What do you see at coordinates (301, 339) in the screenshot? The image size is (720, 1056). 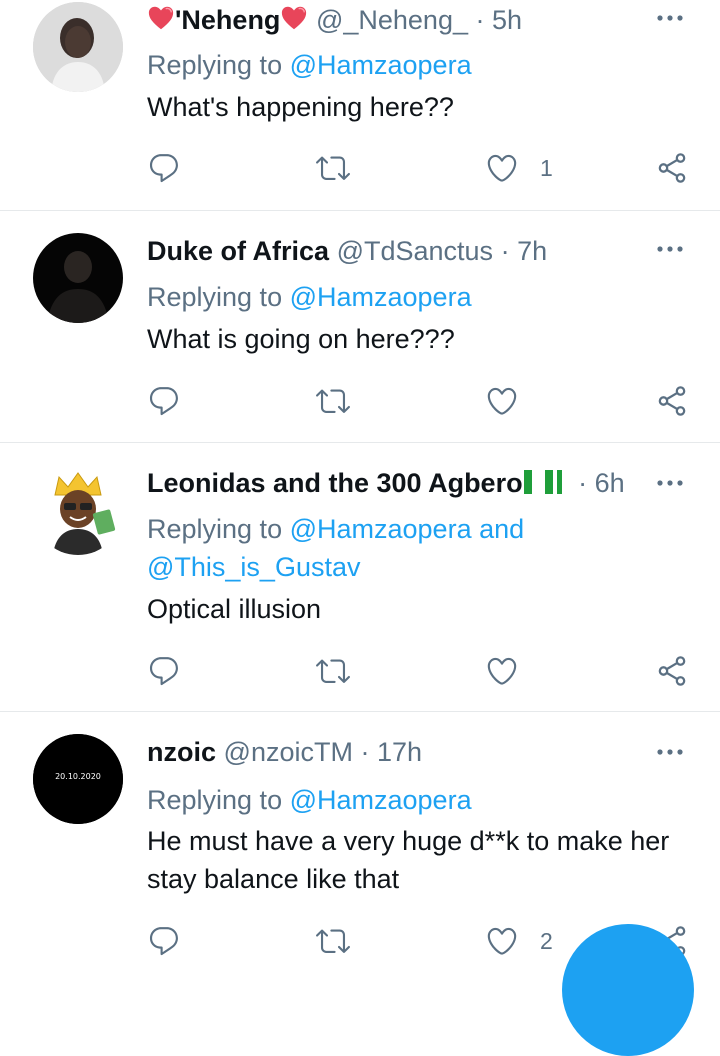 I see `tweet-text: What is going on here???` at bounding box center [301, 339].